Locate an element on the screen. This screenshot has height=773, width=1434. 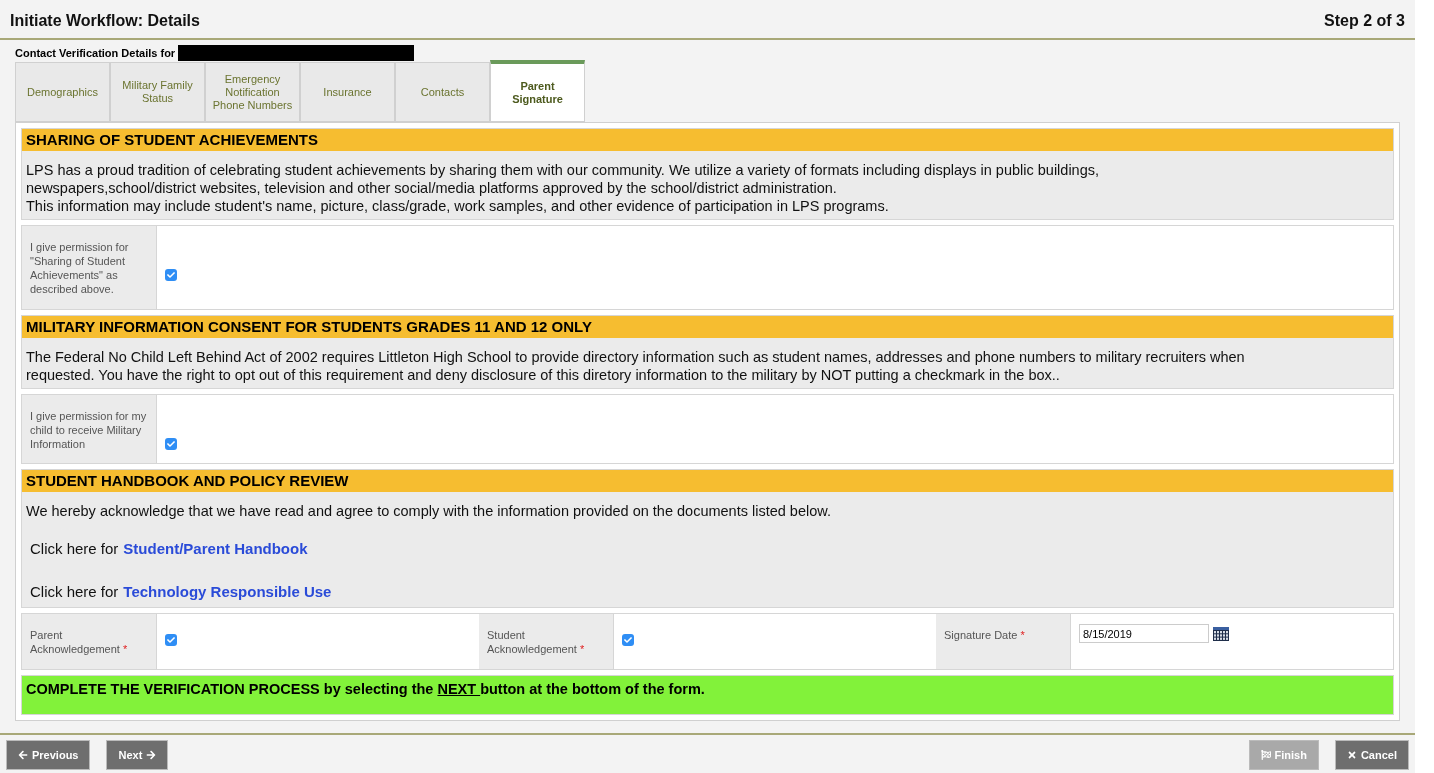
section-text: LPS has a proud tradition of celebrating student achievements by sharing them with our community. We utilize a variety of formats including displays in public buildings, newspapers,school/district websites, television and other social/media platforms approved by the school/district administration. is located at coordinates (563, 179).